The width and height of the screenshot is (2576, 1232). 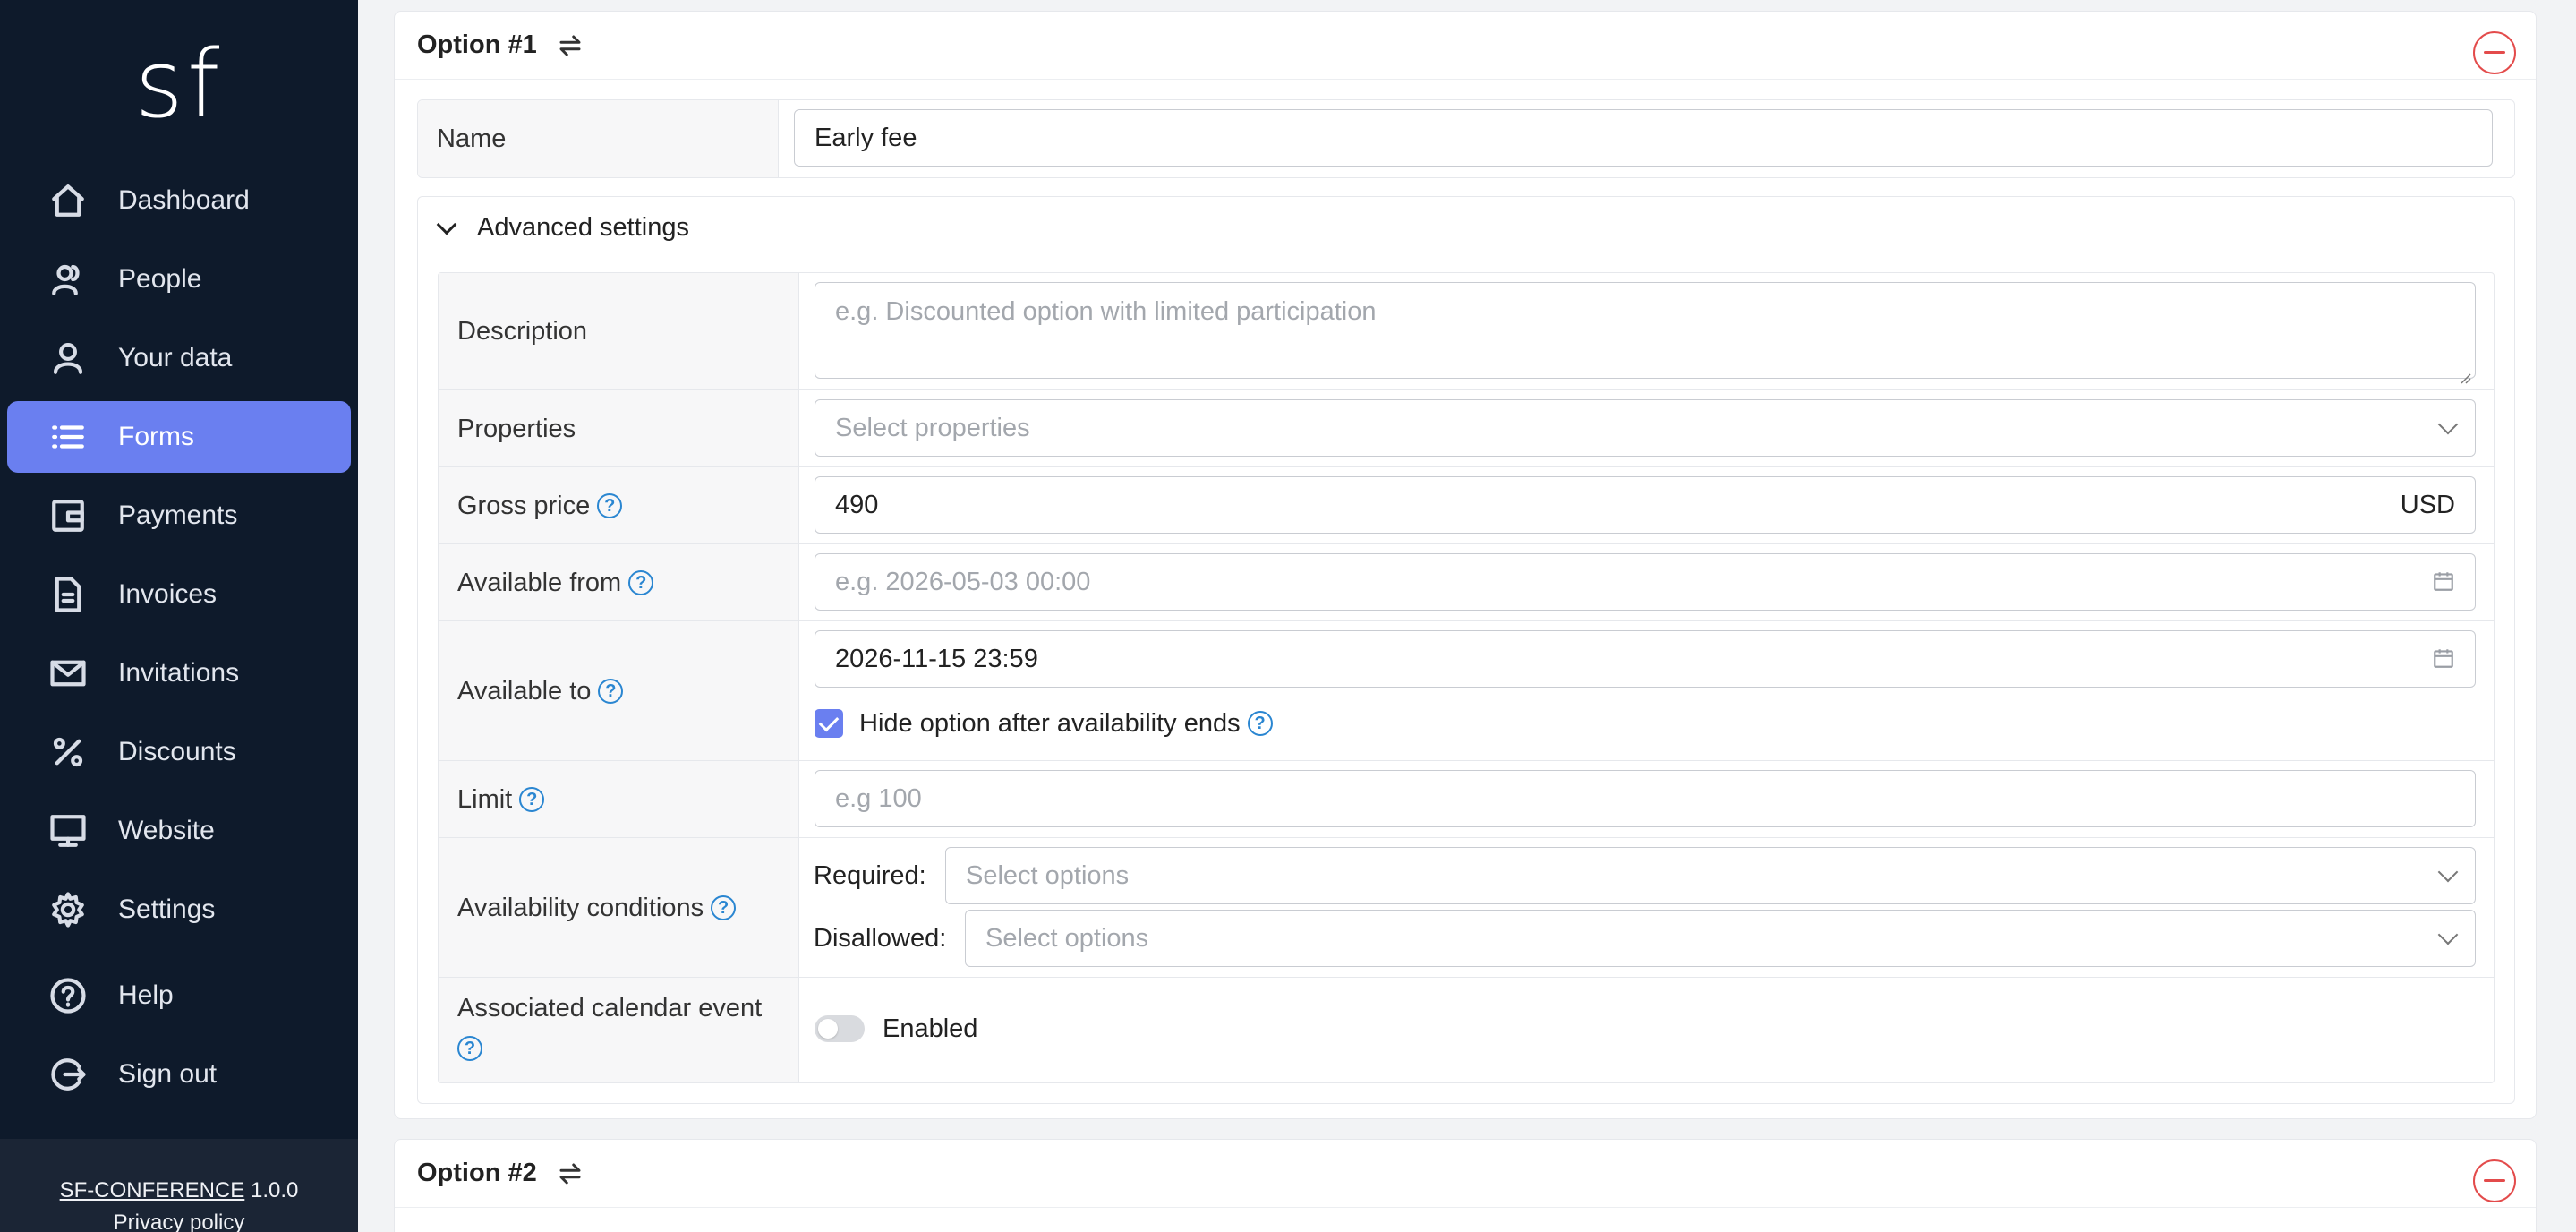 I want to click on disallowed-placeholder: Select options, so click(x=1067, y=938).